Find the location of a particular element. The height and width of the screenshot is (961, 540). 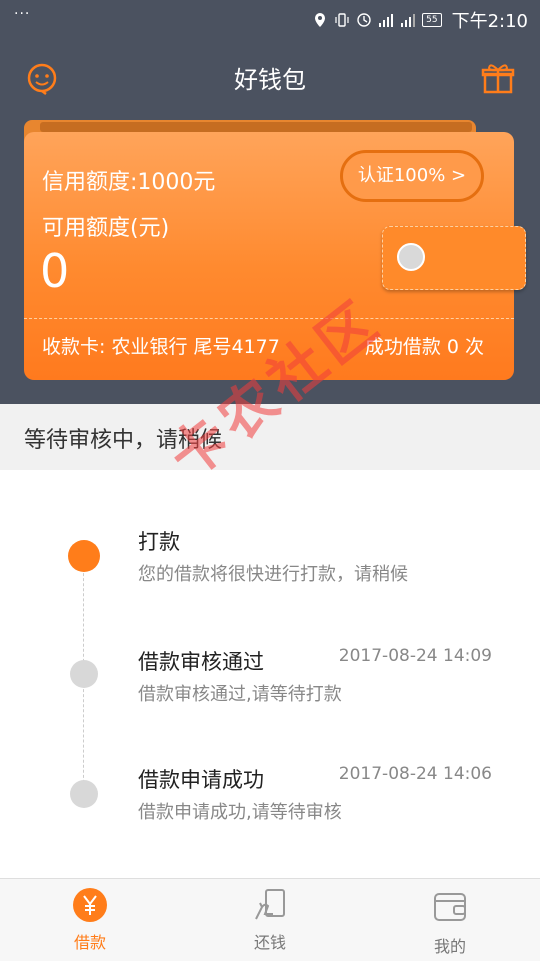

battery-icon: 55 is located at coordinates (432, 20).